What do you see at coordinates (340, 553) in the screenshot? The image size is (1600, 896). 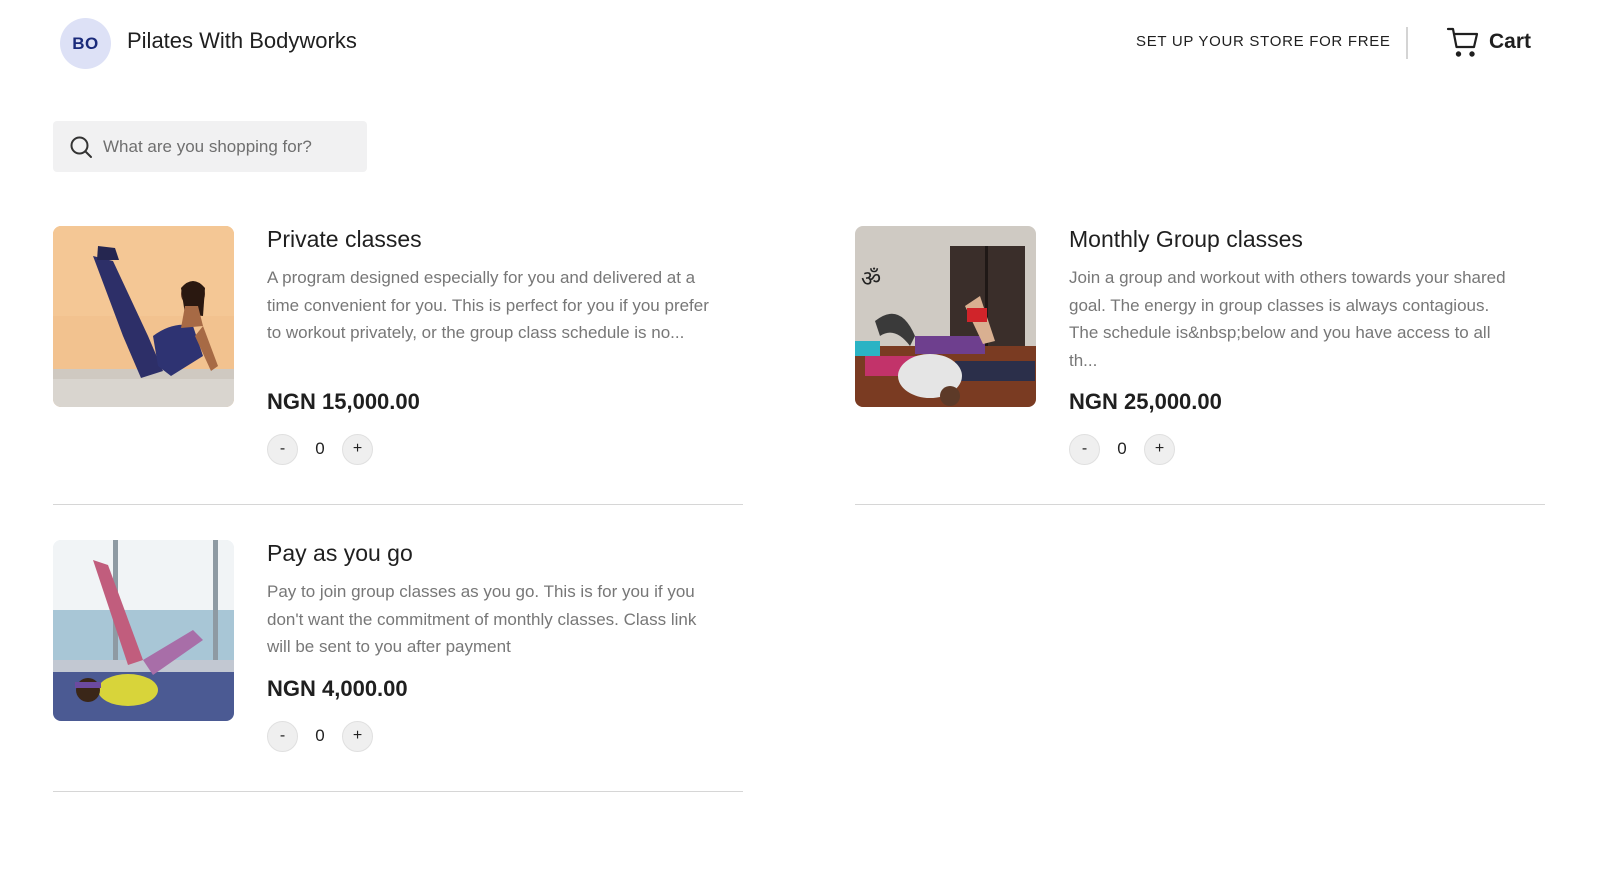 I see `product-title: Pay as you go` at bounding box center [340, 553].